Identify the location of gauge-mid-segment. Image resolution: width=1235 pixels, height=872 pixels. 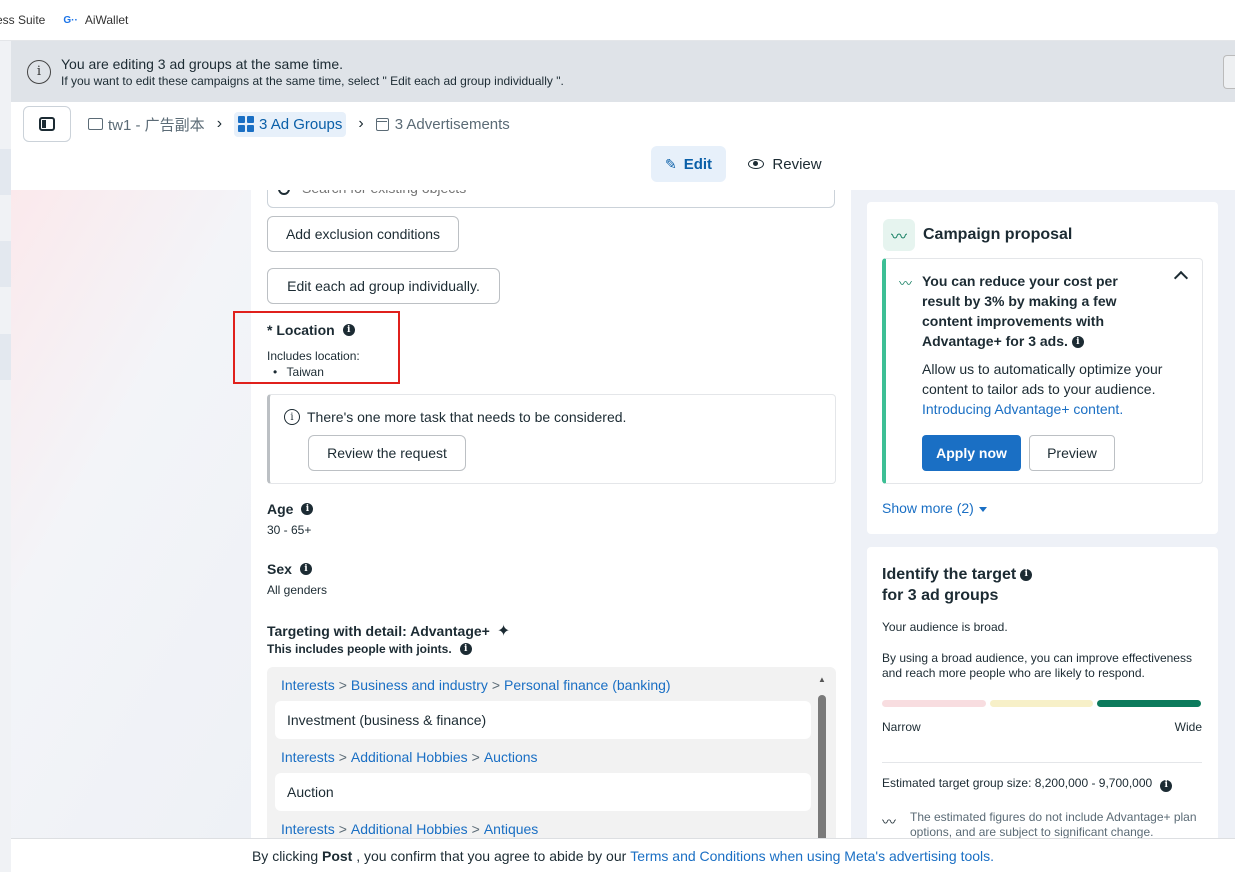
(1041, 703).